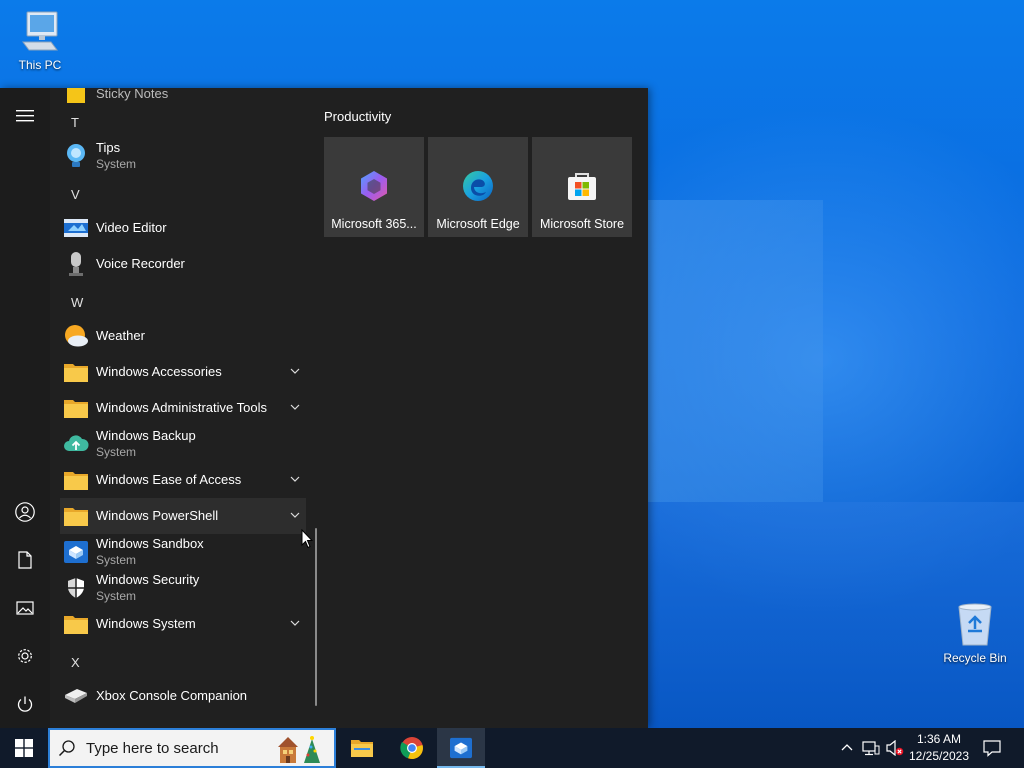 This screenshot has width=1024, height=768. I want to click on chevron-up-icon, so click(847, 747).